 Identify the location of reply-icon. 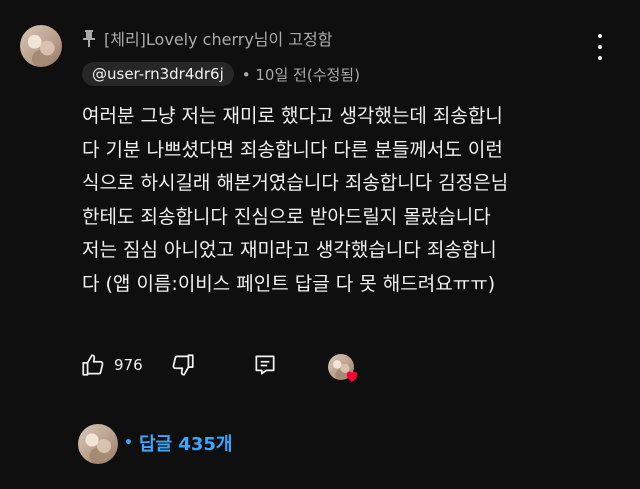
(265, 365).